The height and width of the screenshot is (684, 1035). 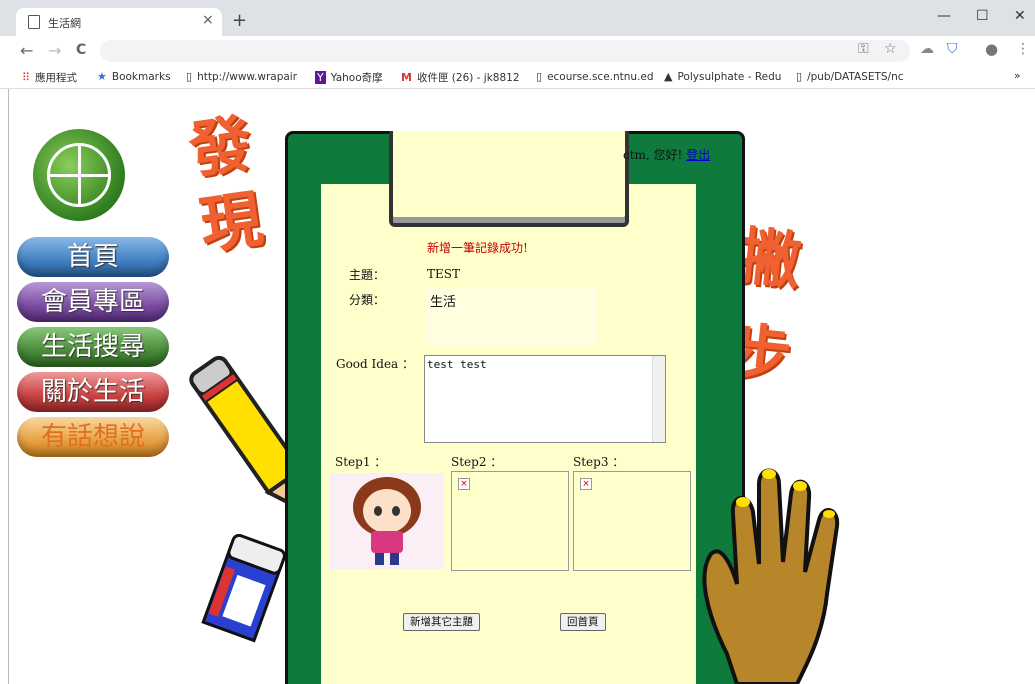 What do you see at coordinates (93, 392) in the screenshot?
I see `menu-about: 關於生活` at bounding box center [93, 392].